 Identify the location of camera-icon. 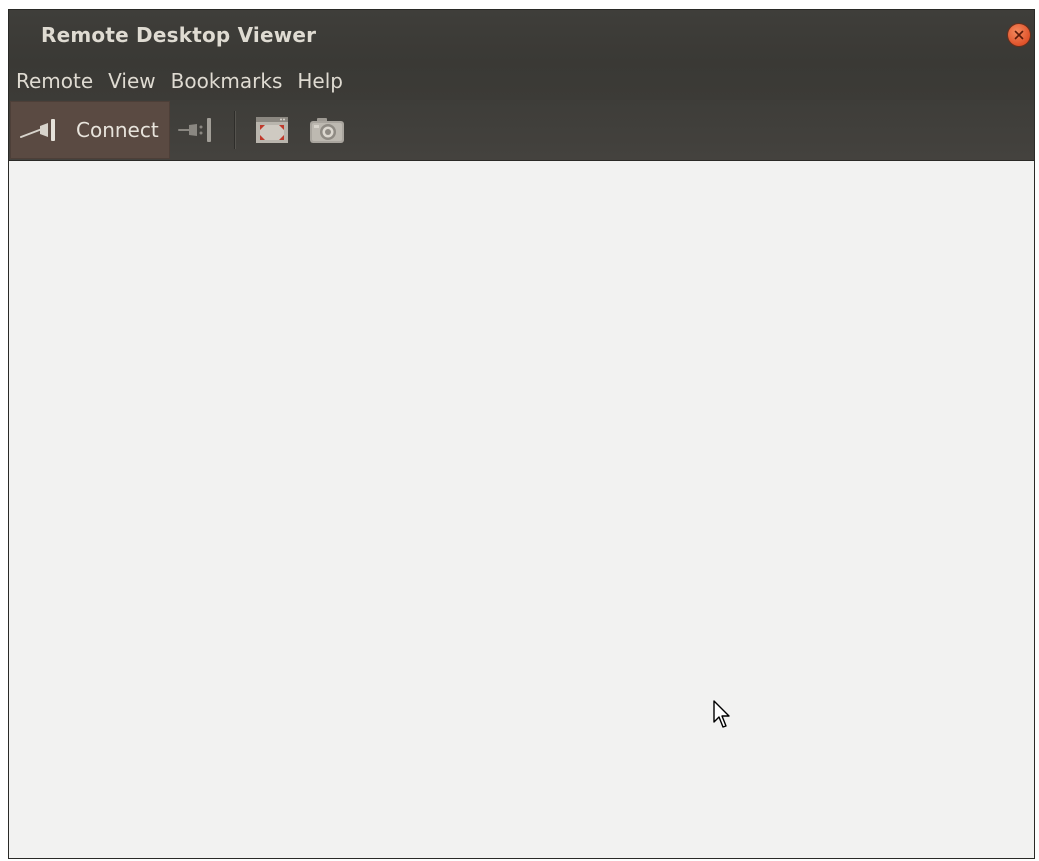
(327, 130).